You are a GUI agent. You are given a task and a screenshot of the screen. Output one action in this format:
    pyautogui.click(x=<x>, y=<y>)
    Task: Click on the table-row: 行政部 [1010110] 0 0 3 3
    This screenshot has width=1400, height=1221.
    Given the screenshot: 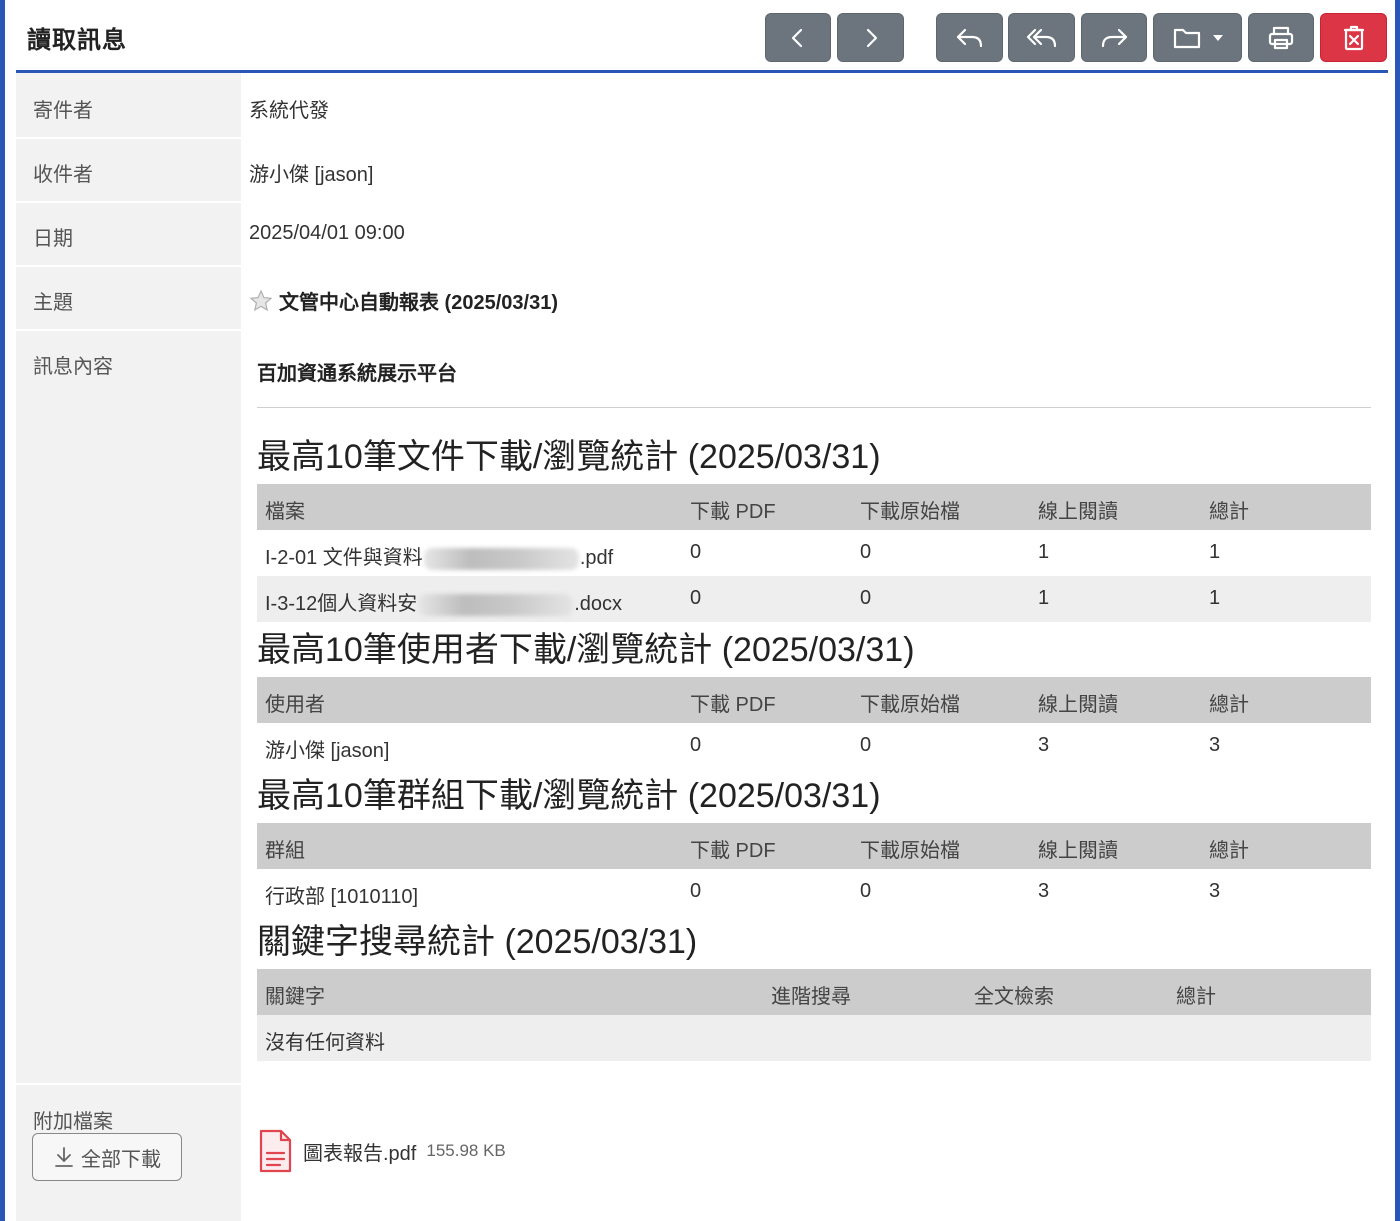 What is the action you would take?
    pyautogui.click(x=814, y=892)
    